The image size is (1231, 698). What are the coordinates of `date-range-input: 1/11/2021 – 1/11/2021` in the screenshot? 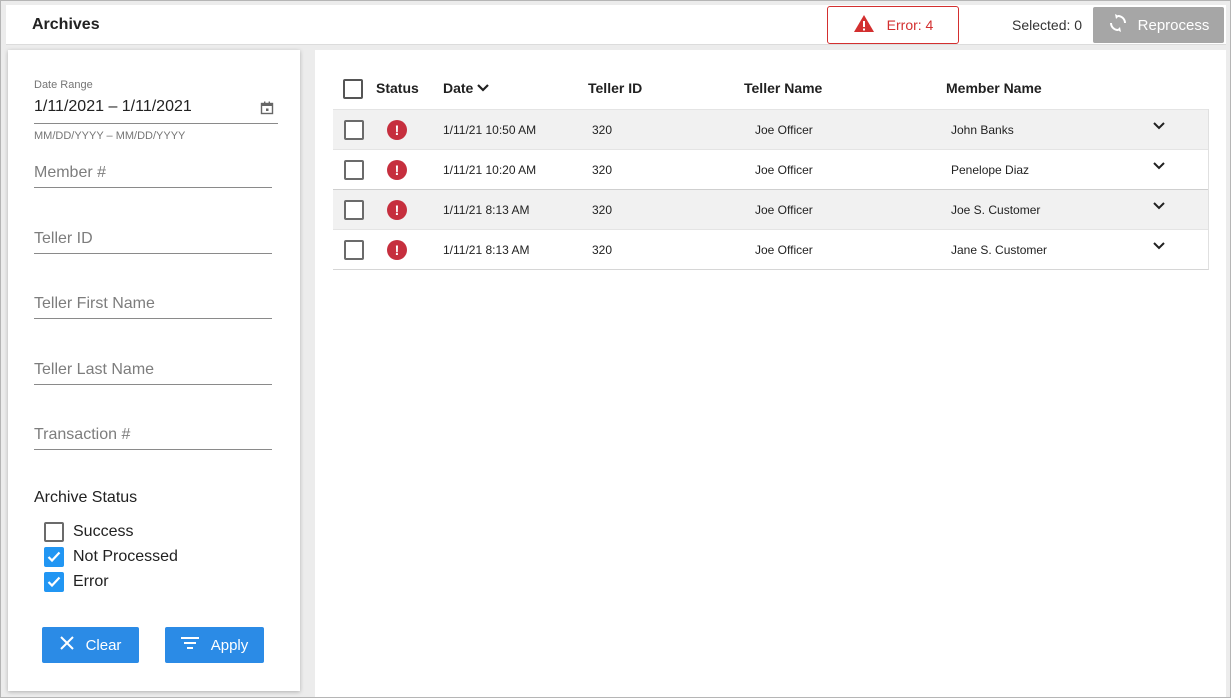 It's located at (113, 107).